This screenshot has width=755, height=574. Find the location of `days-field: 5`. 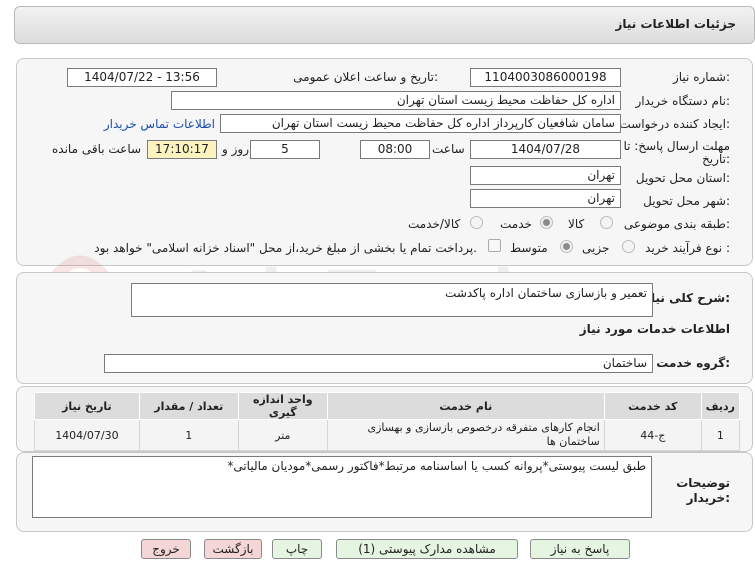

days-field: 5 is located at coordinates (285, 149).